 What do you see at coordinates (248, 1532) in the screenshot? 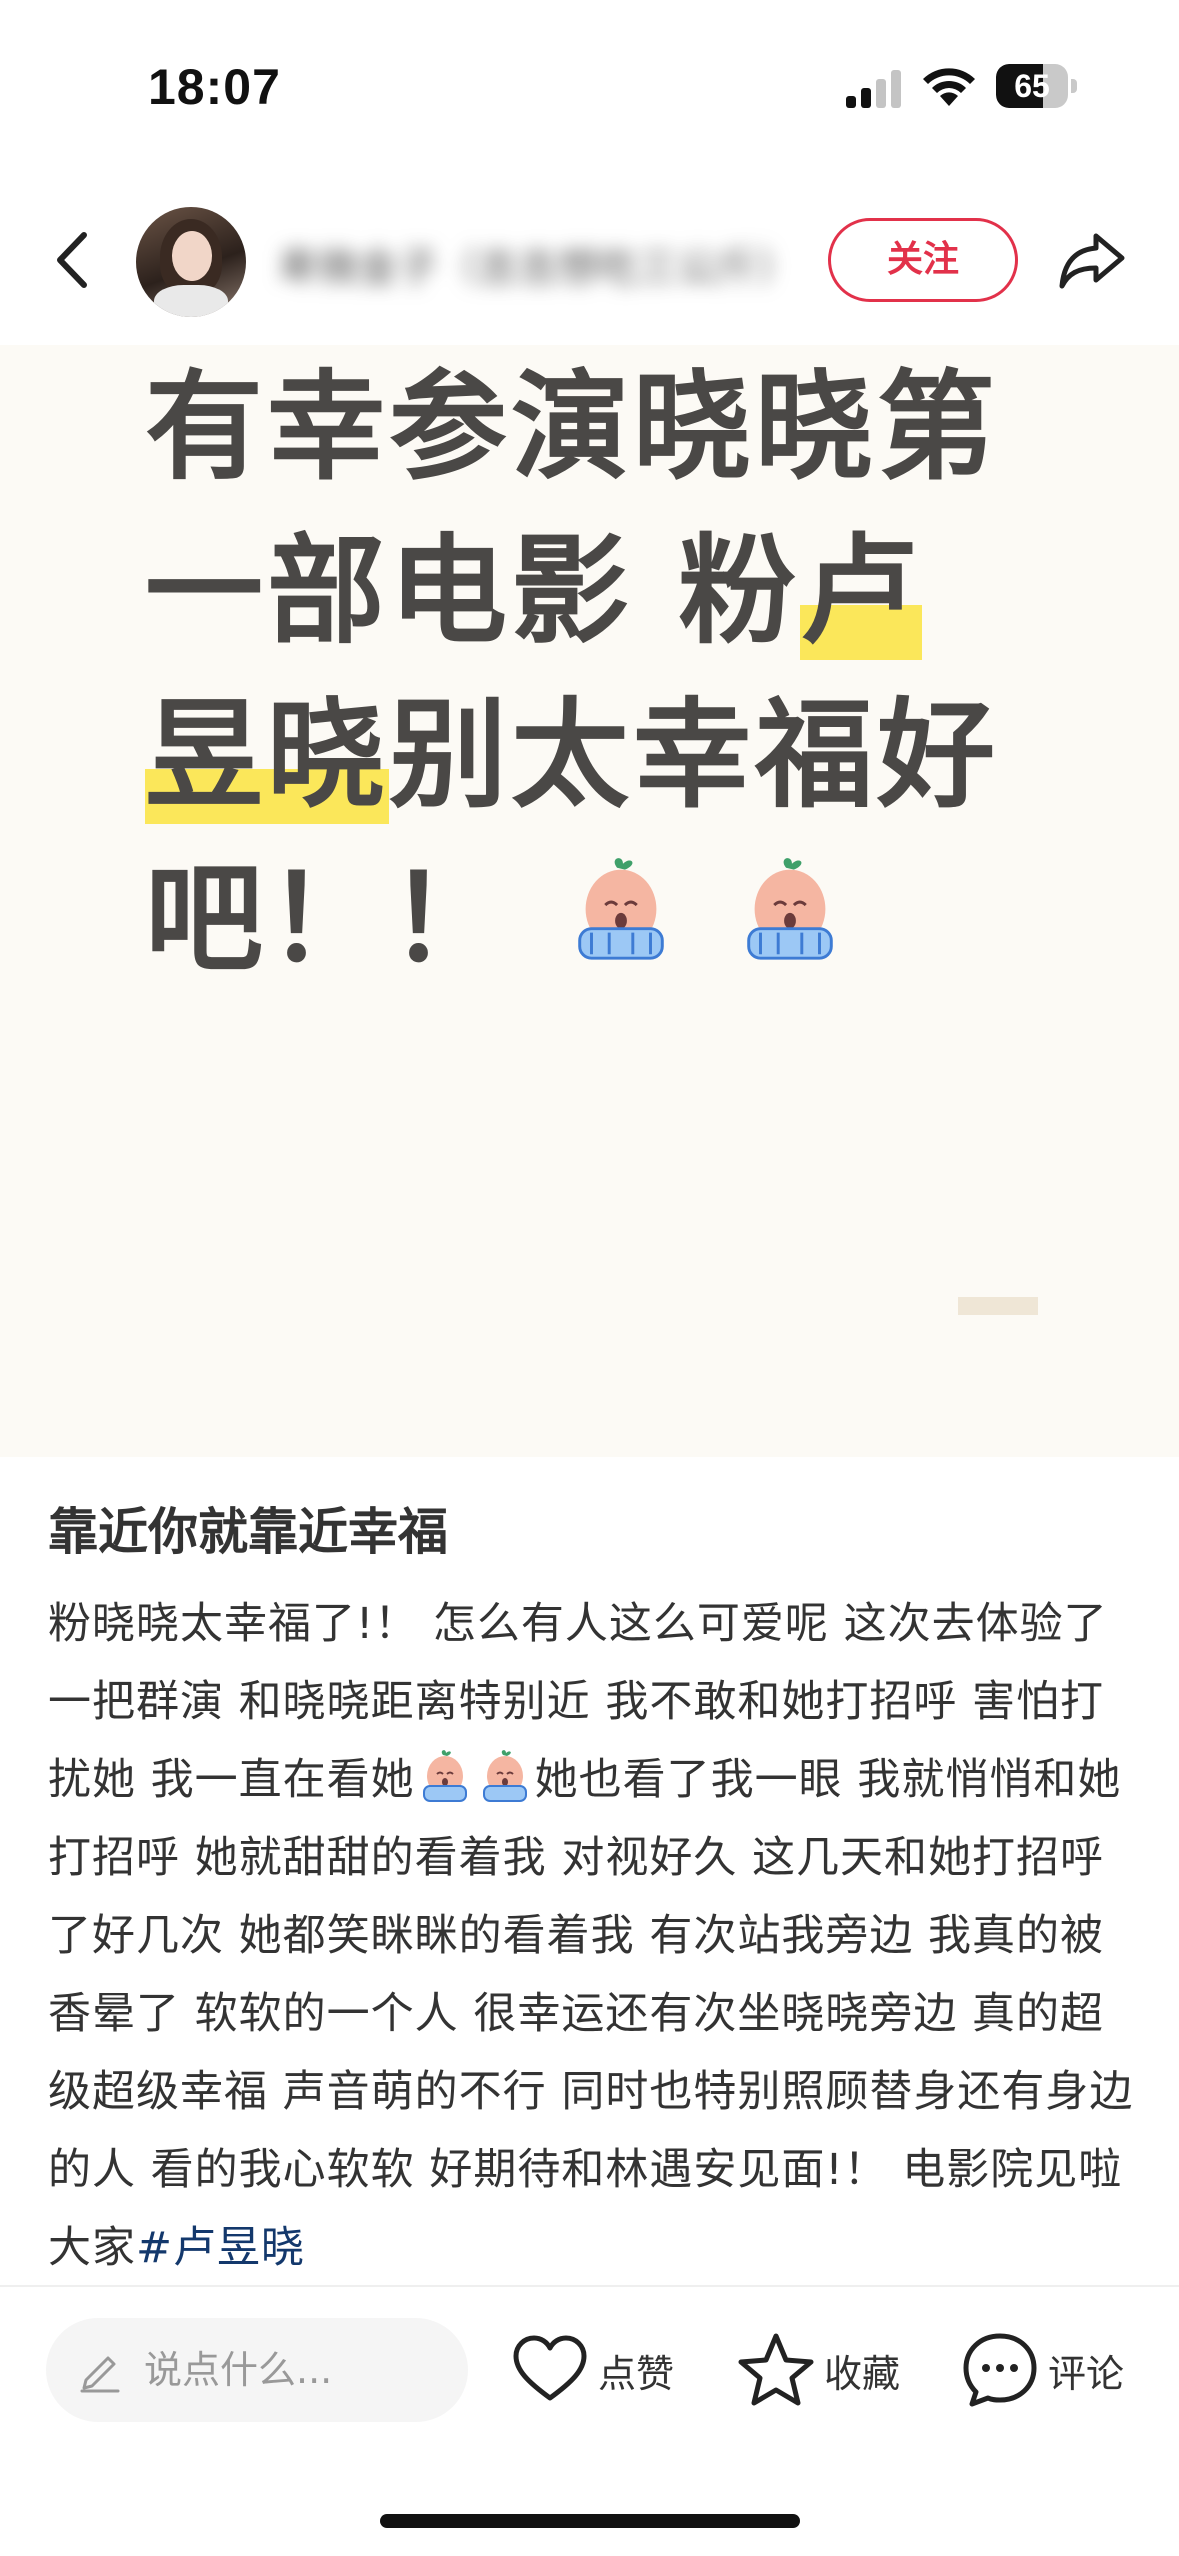
I see `post-title: 靠近你就靠近幸福` at bounding box center [248, 1532].